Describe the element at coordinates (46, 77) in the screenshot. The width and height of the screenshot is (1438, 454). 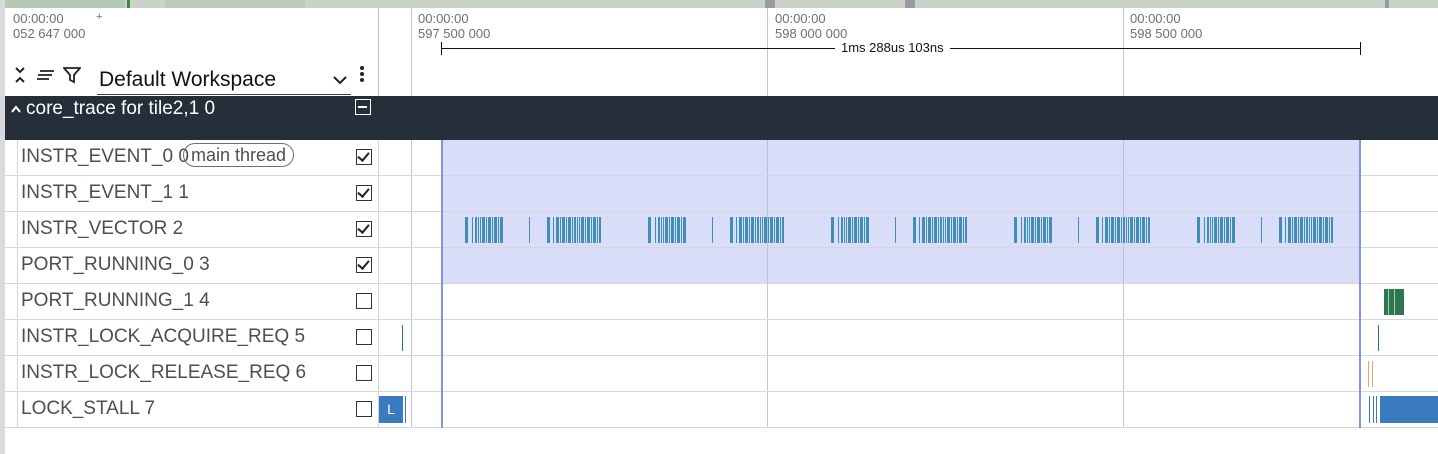
I see `sort-icon` at that location.